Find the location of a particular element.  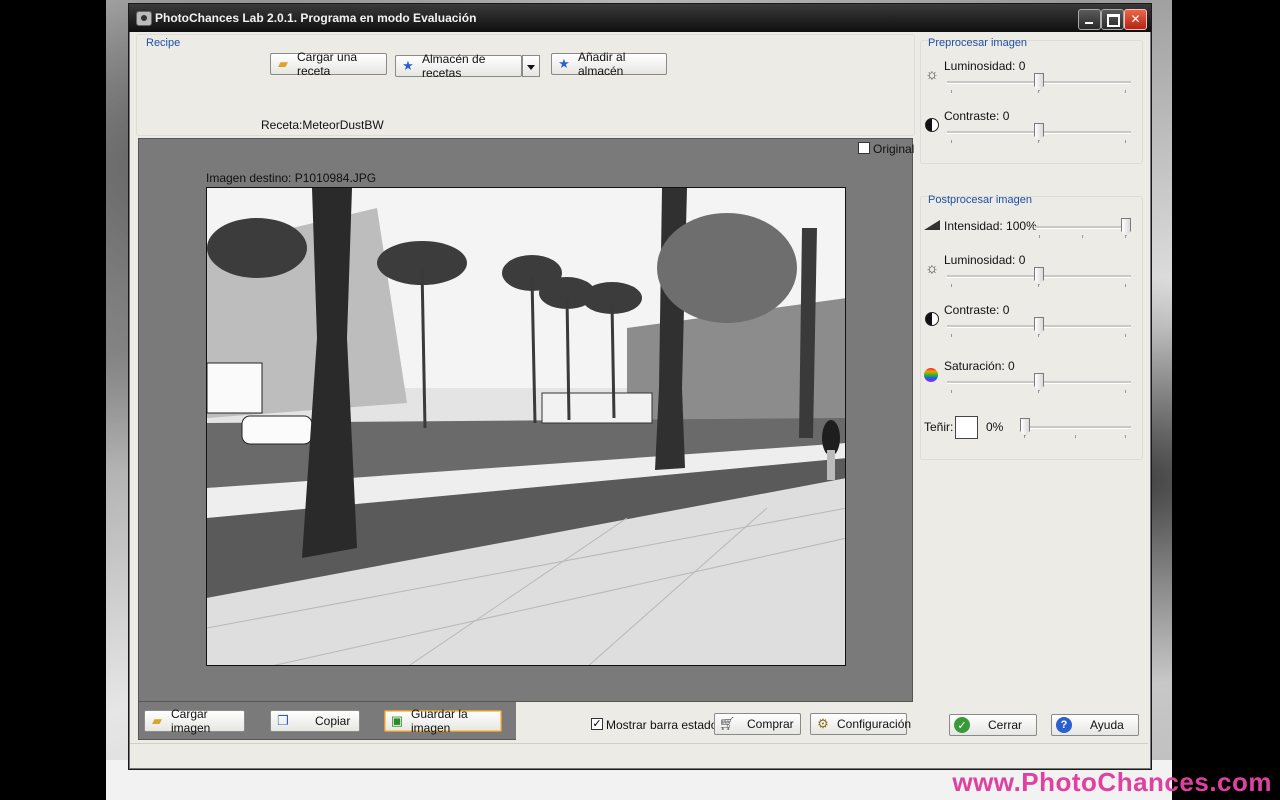

tint-slider is located at coordinates (1075, 428).